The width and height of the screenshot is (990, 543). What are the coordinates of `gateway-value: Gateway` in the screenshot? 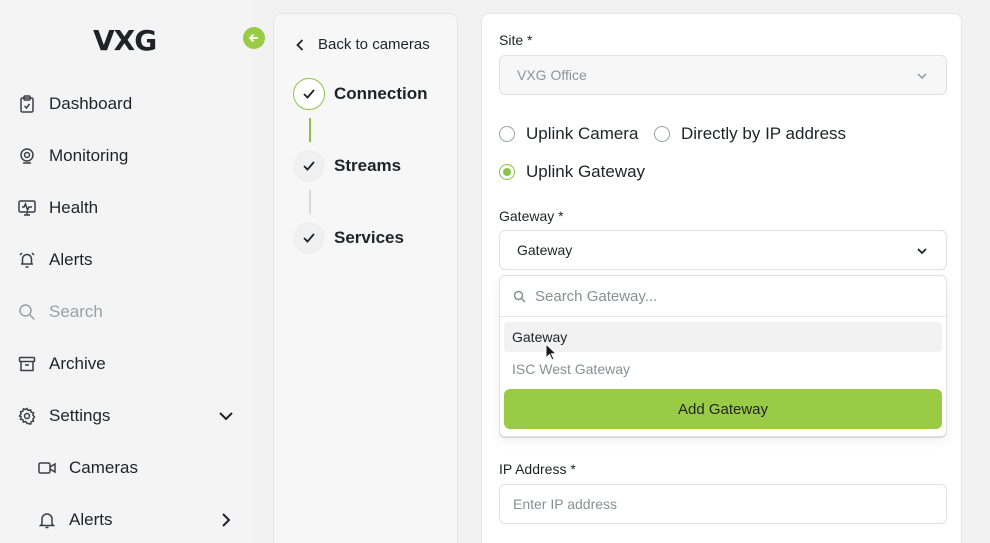 It's located at (545, 250).